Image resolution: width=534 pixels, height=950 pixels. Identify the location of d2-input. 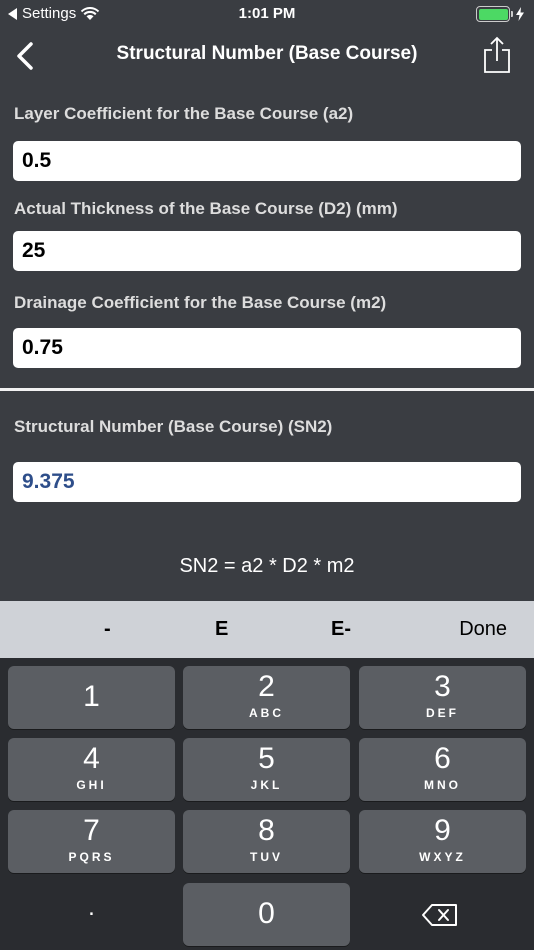
(267, 251).